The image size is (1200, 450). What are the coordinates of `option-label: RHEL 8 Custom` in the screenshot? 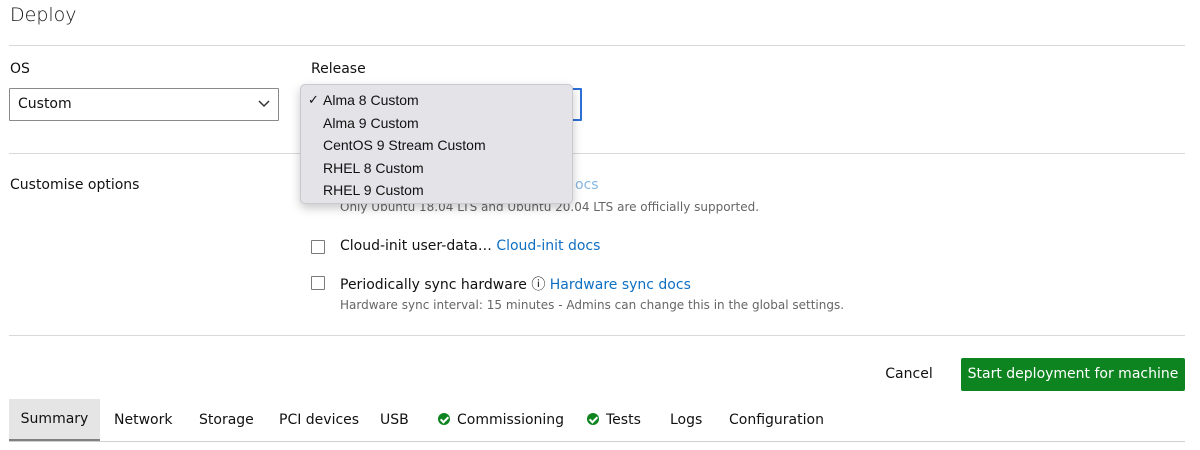 It's located at (373, 167).